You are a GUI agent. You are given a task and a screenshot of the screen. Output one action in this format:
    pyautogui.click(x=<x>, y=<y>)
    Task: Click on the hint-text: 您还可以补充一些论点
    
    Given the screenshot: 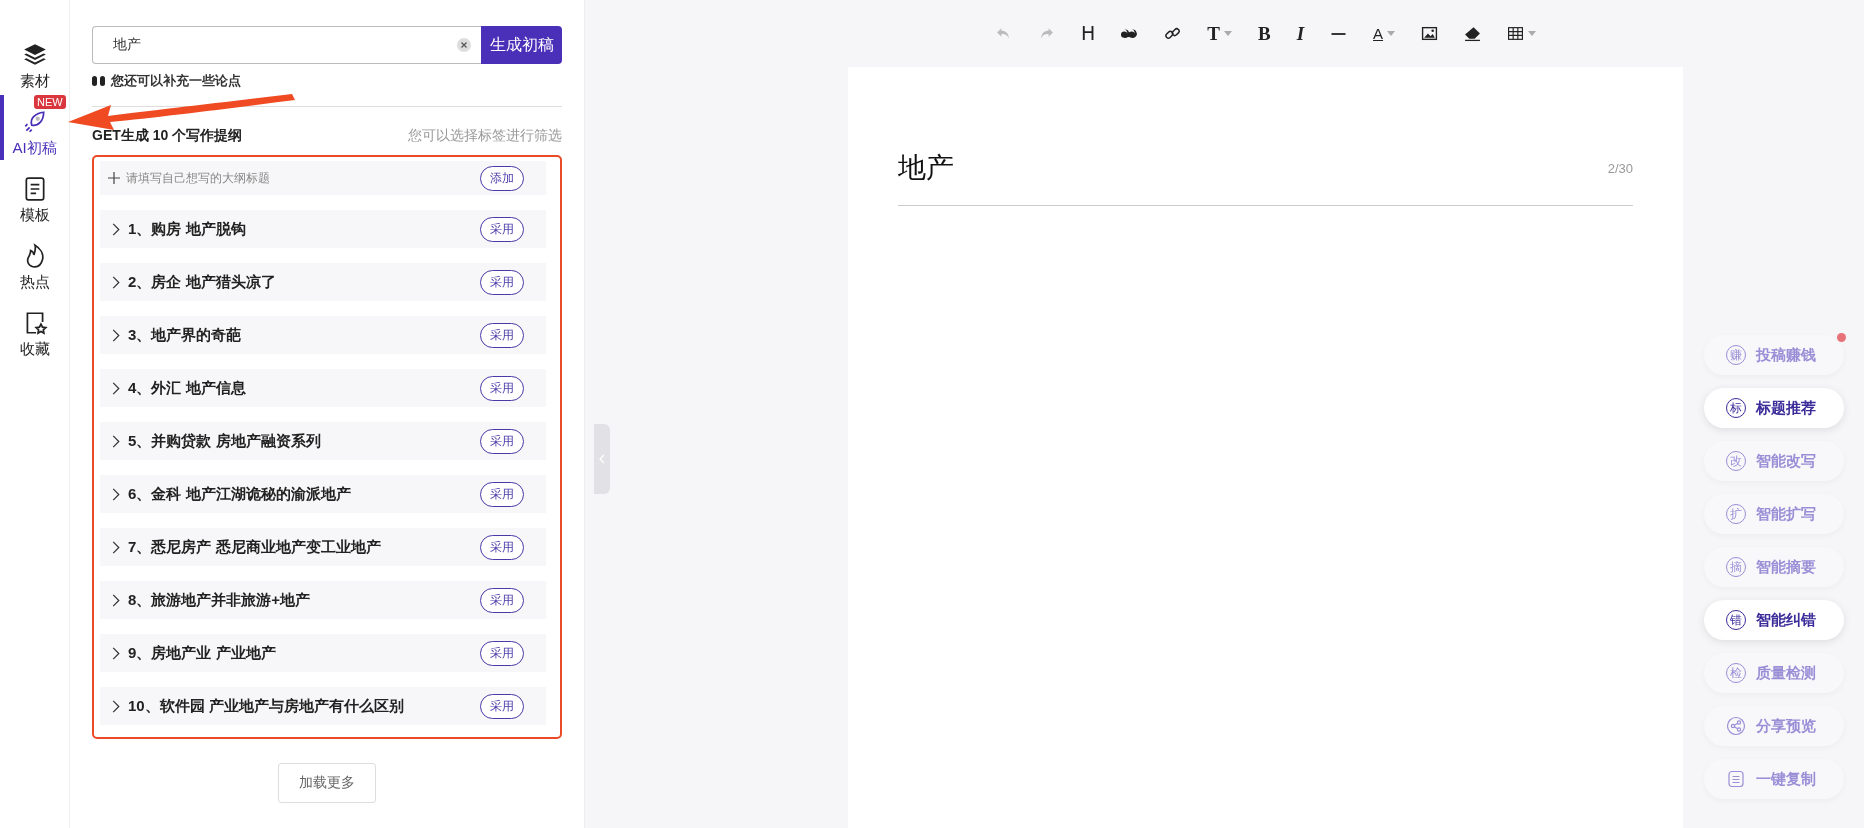 What is the action you would take?
    pyautogui.click(x=176, y=81)
    